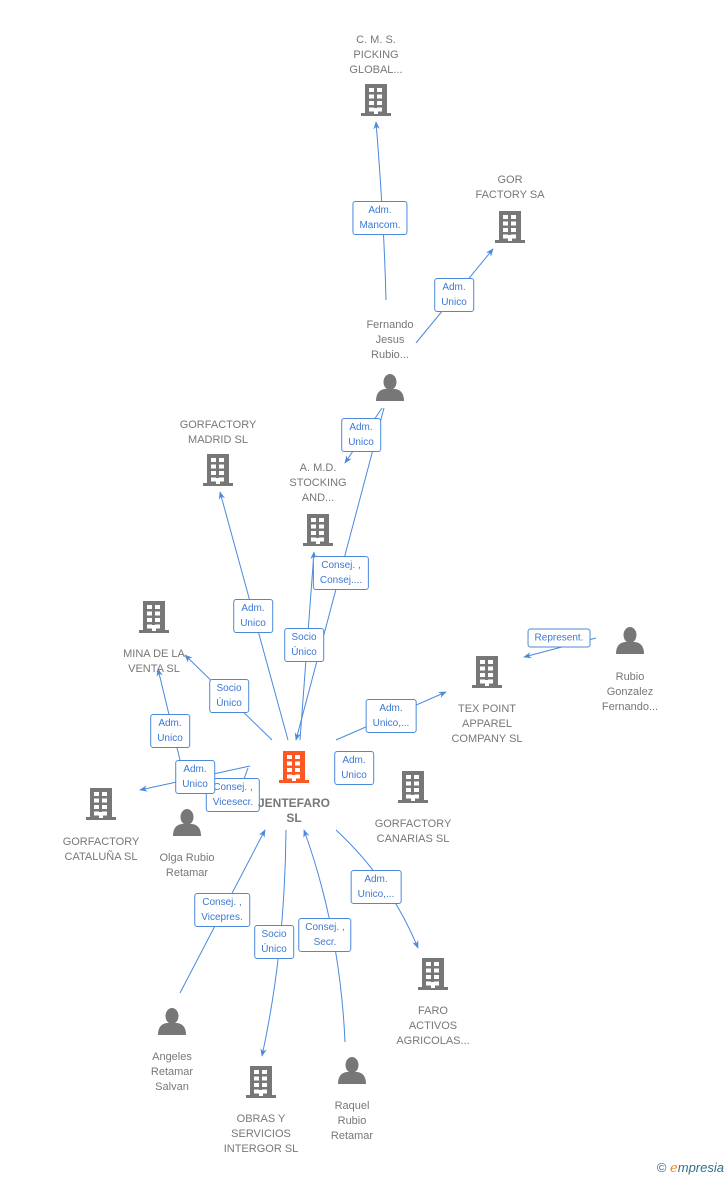 The width and height of the screenshot is (728, 1180). Describe the element at coordinates (510, 188) in the screenshot. I see `node-label: GOR FACTORY SA` at that location.